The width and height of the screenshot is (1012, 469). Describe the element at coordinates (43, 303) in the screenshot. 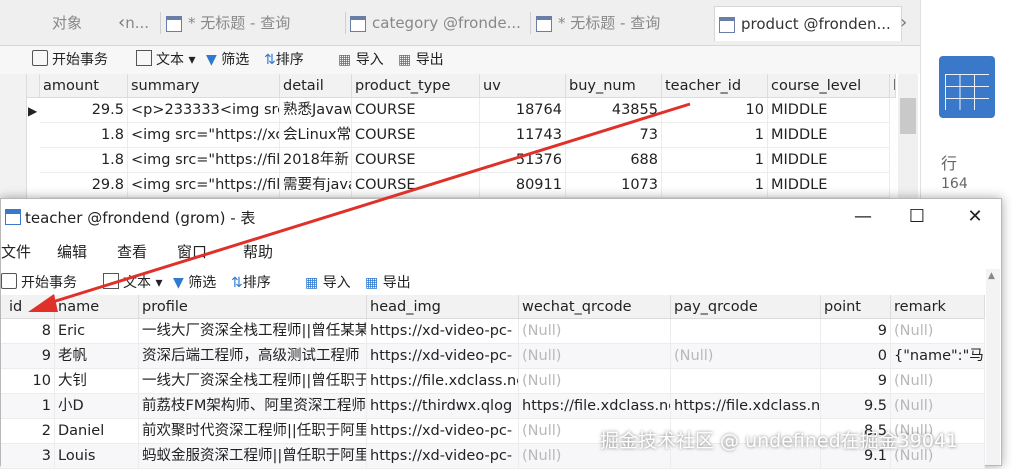

I see `arrow-head-icon` at that location.